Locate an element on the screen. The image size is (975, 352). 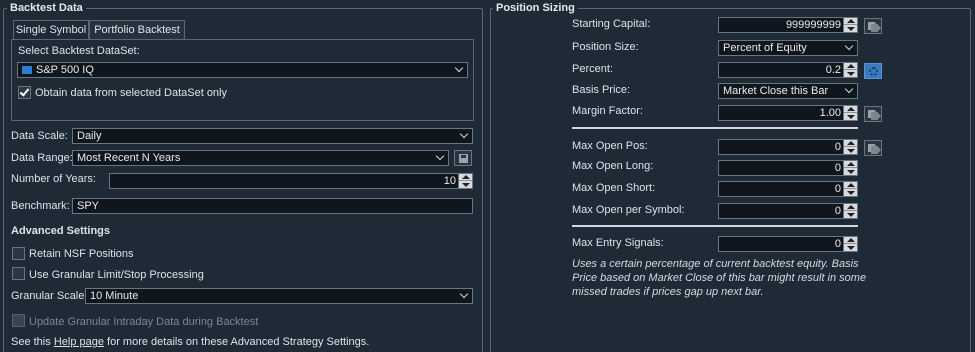
num-years-input: 10 is located at coordinates (291, 181).